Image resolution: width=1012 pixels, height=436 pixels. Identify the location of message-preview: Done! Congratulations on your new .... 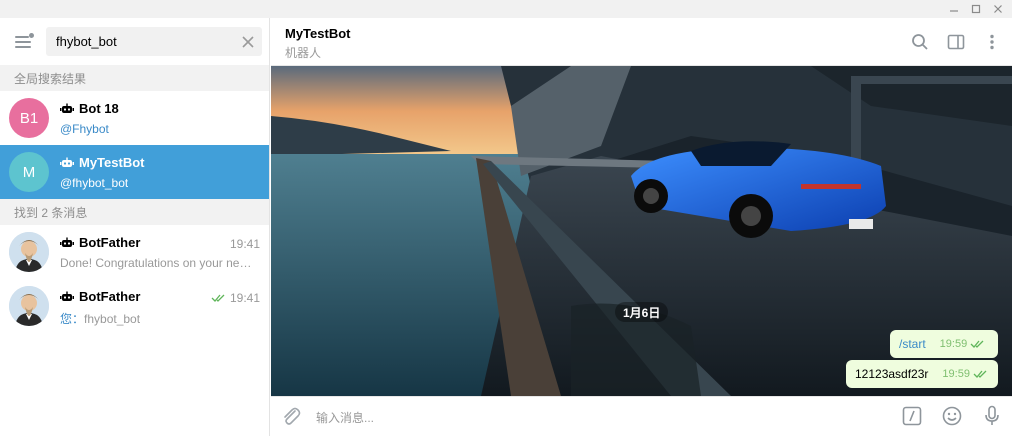
(160, 263).